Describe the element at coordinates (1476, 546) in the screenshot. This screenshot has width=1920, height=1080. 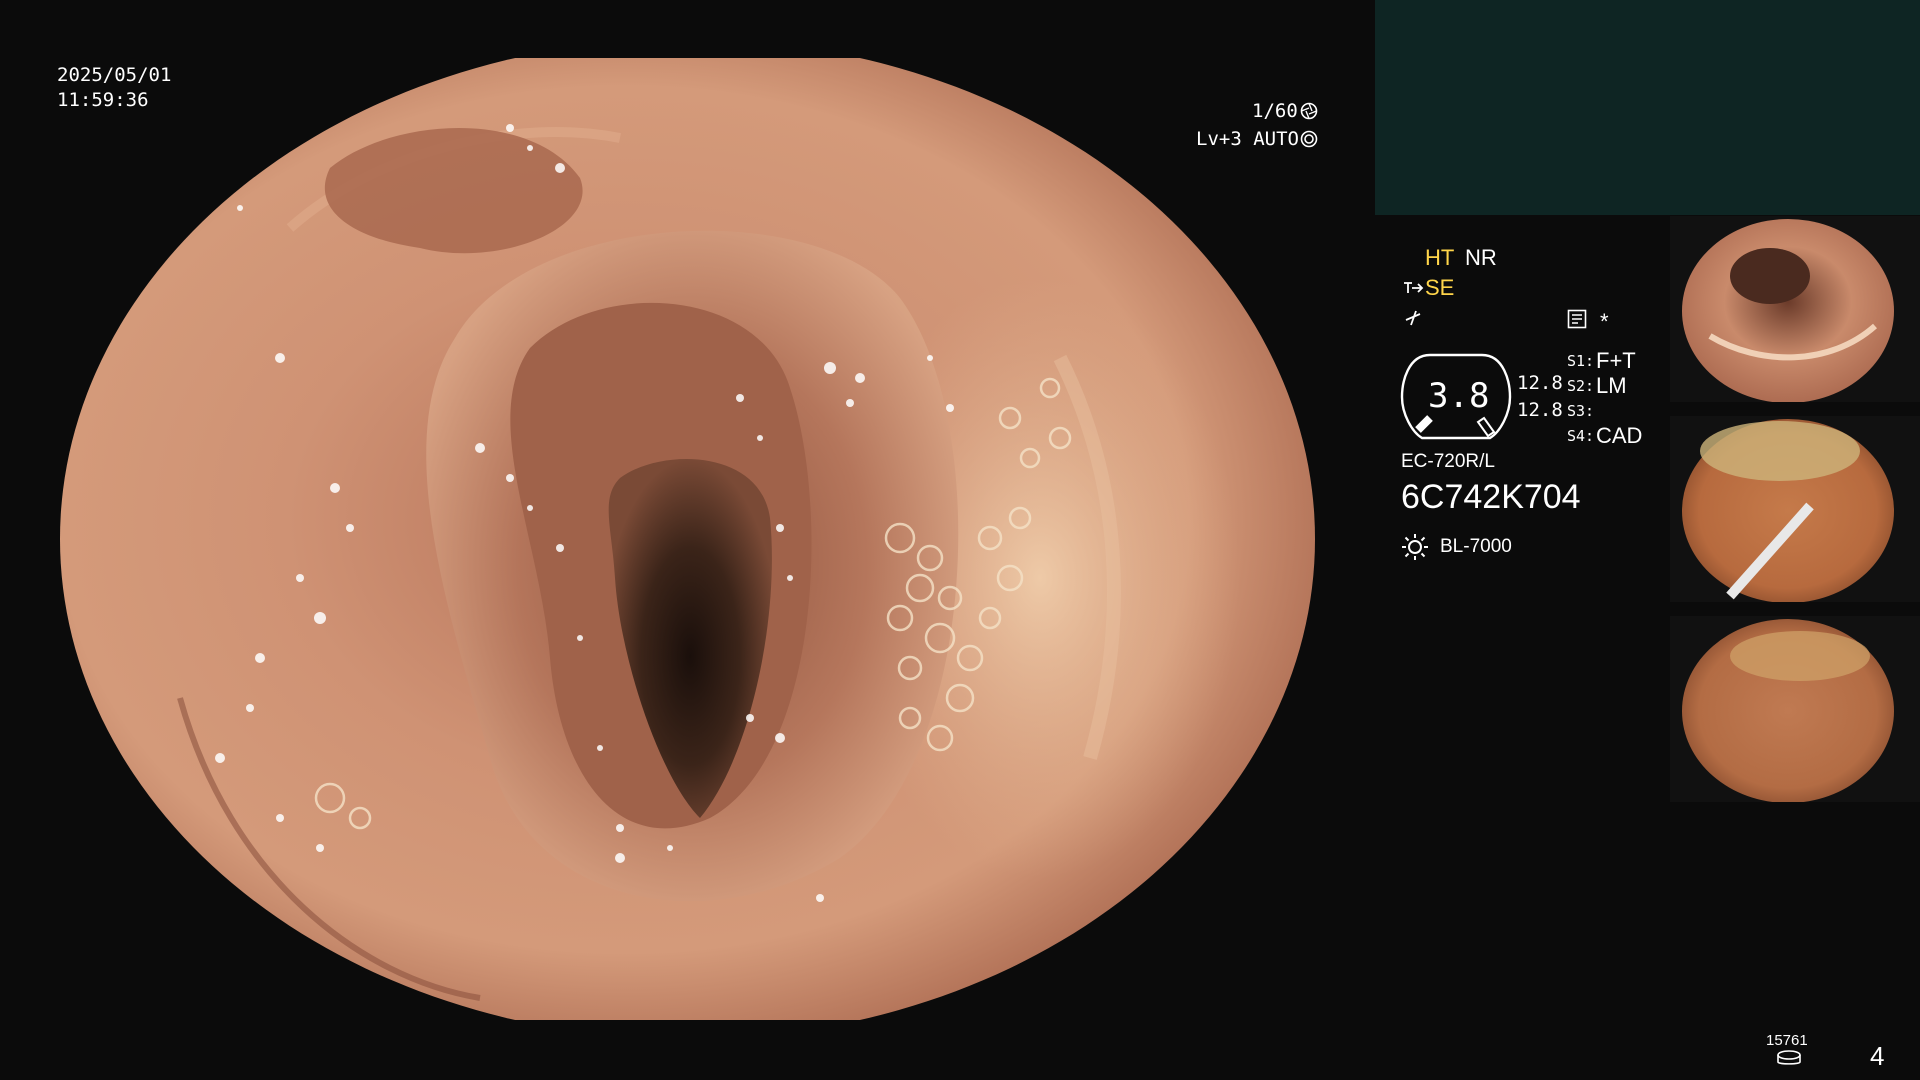
I see `light-source-label: BL-7000` at that location.